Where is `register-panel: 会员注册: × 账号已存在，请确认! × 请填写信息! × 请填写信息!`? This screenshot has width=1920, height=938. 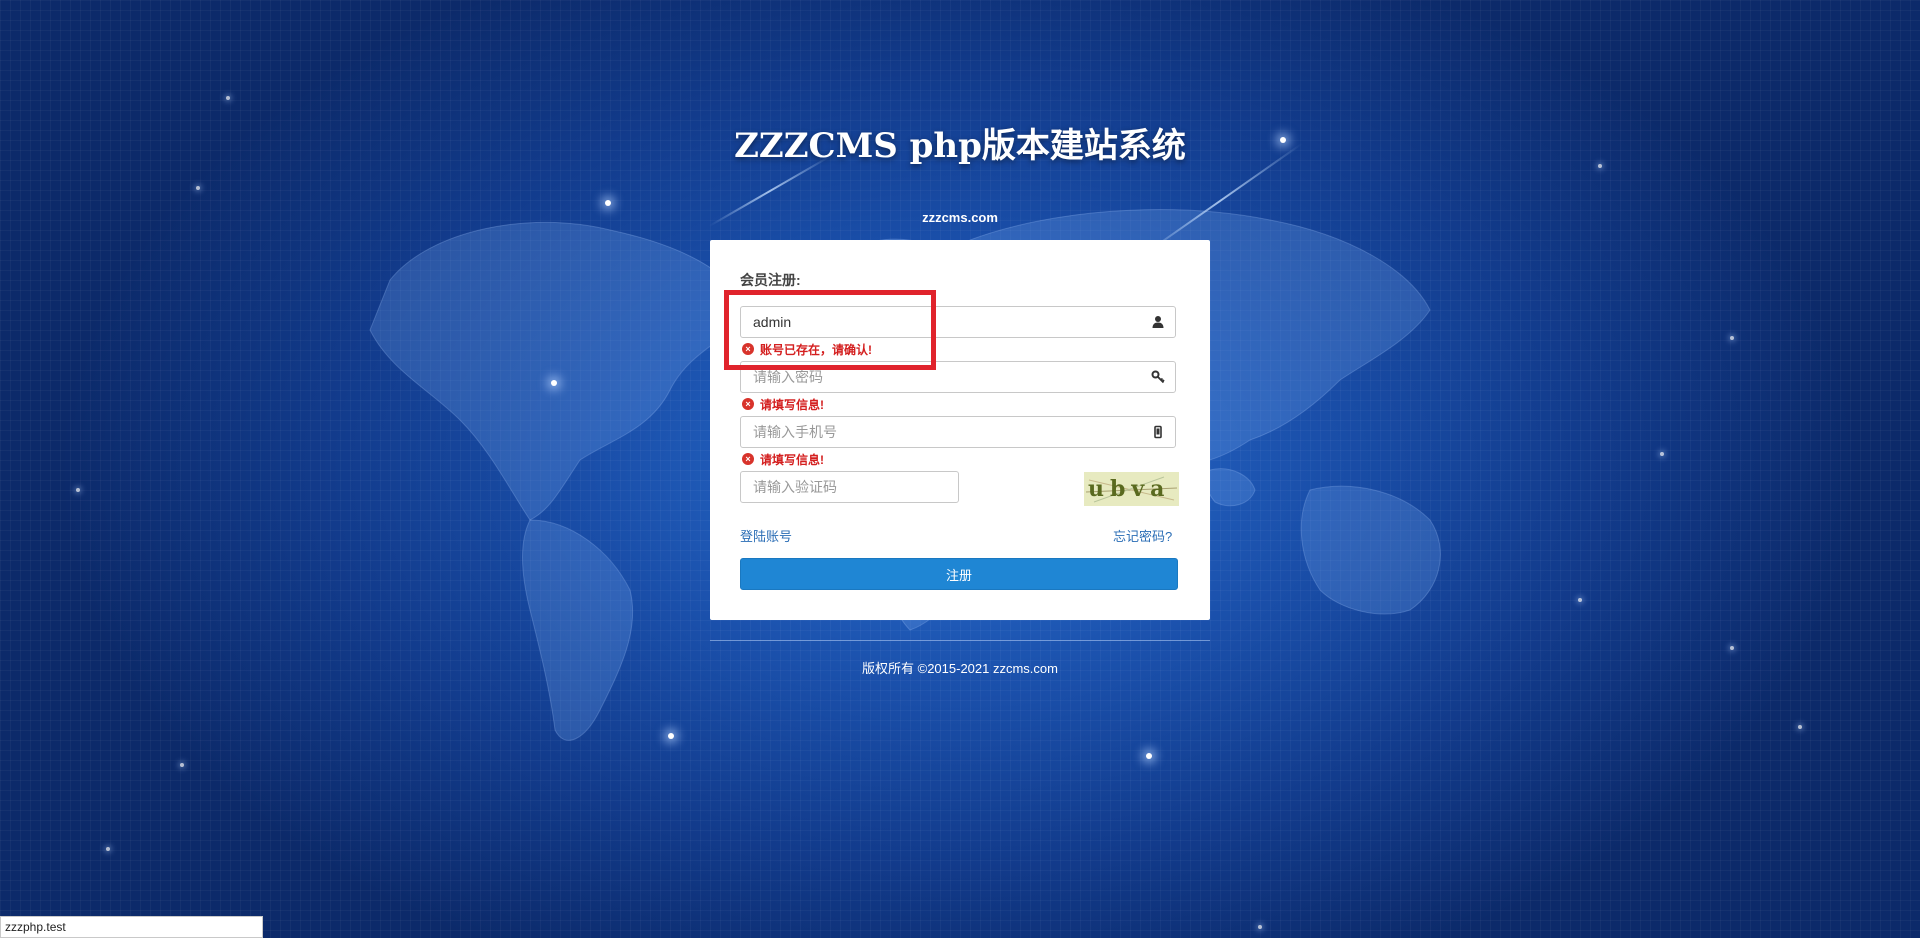
register-panel: 会员注册: × 账号已存在，请确认! × 请填写信息! × 请填写信息! is located at coordinates (960, 430).